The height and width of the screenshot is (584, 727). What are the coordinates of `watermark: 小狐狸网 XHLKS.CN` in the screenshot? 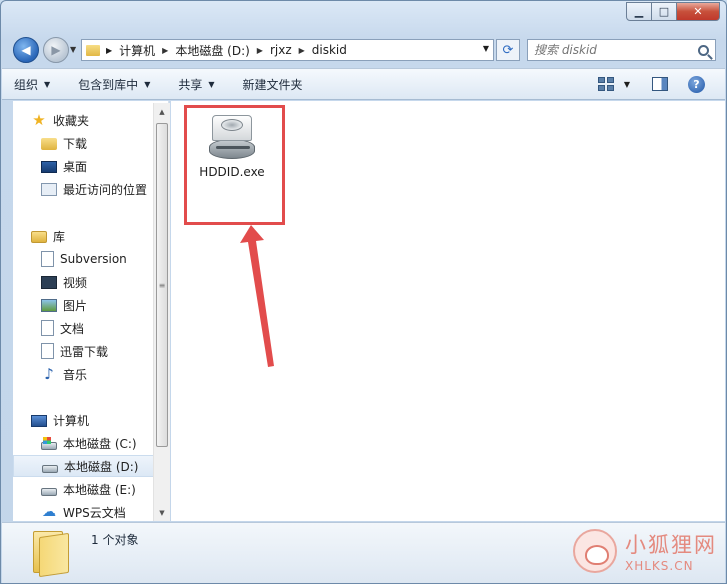 It's located at (645, 551).